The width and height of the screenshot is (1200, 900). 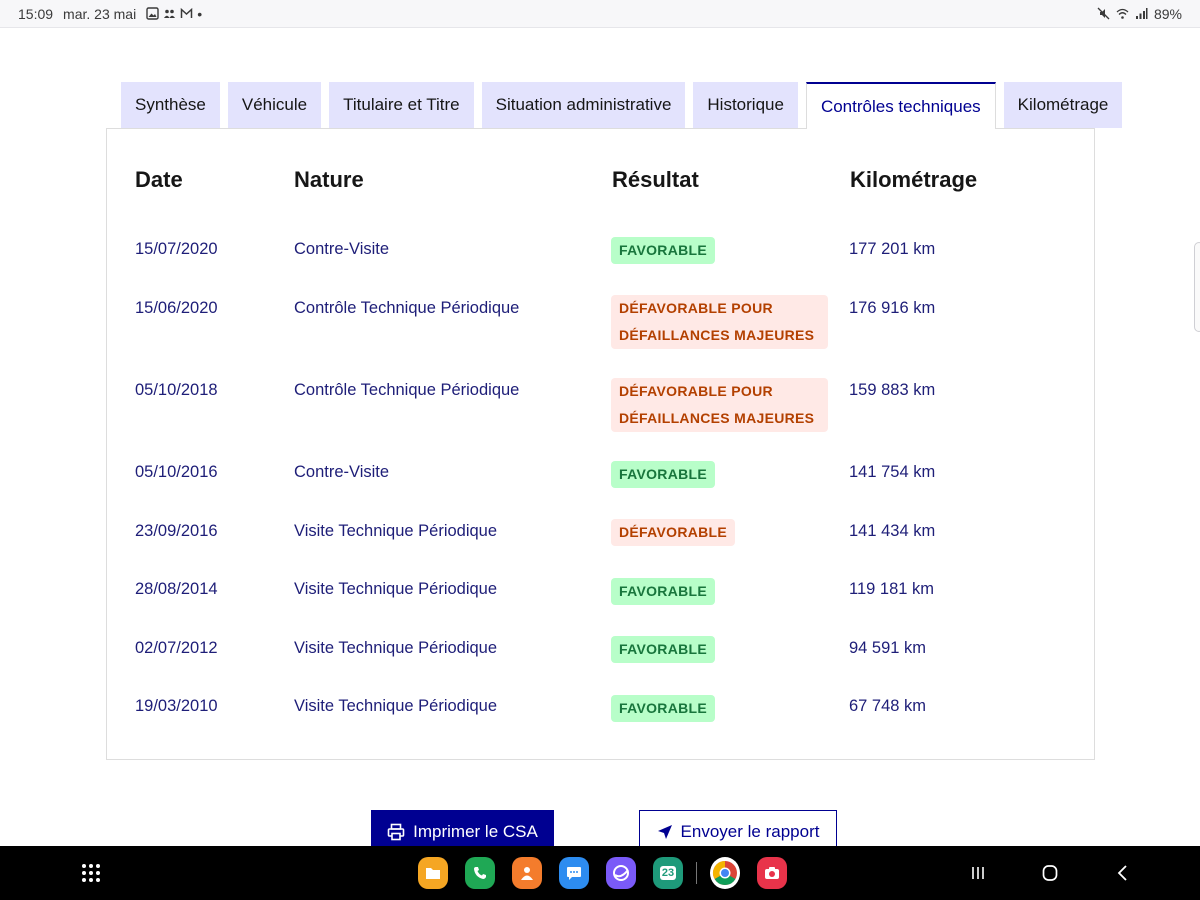 I want to click on calendar-icon: 23, so click(x=668, y=873).